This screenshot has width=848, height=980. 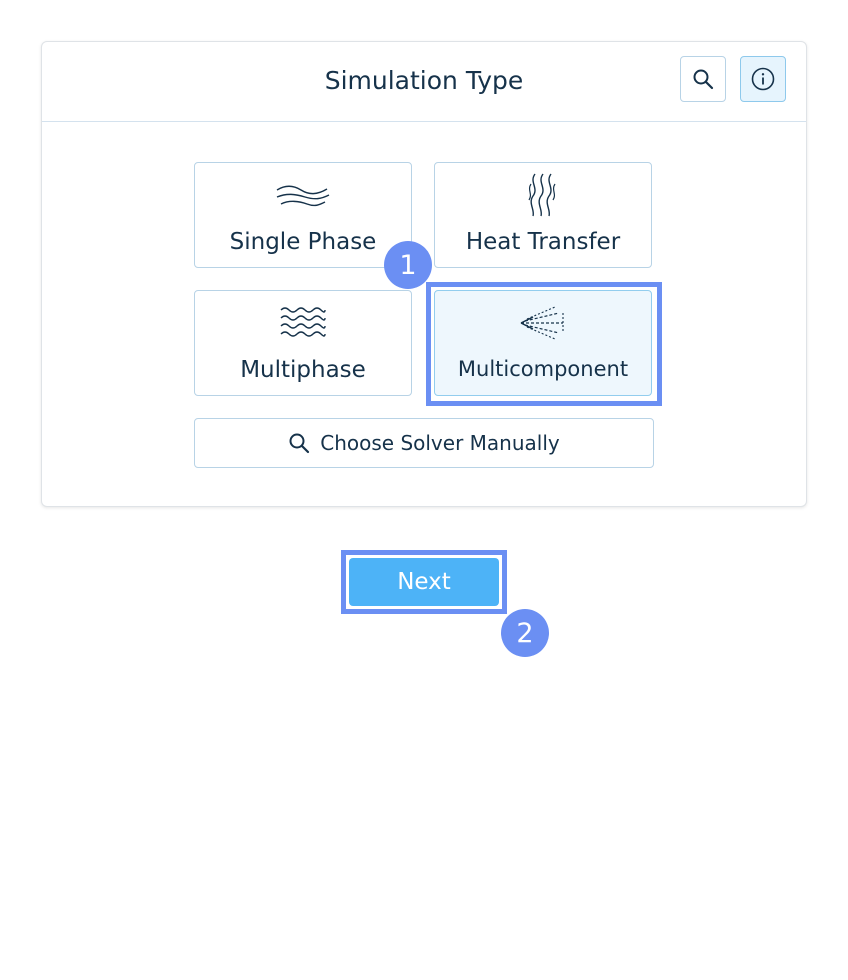 What do you see at coordinates (303, 195) in the screenshot?
I see `wave-lines-icon` at bounding box center [303, 195].